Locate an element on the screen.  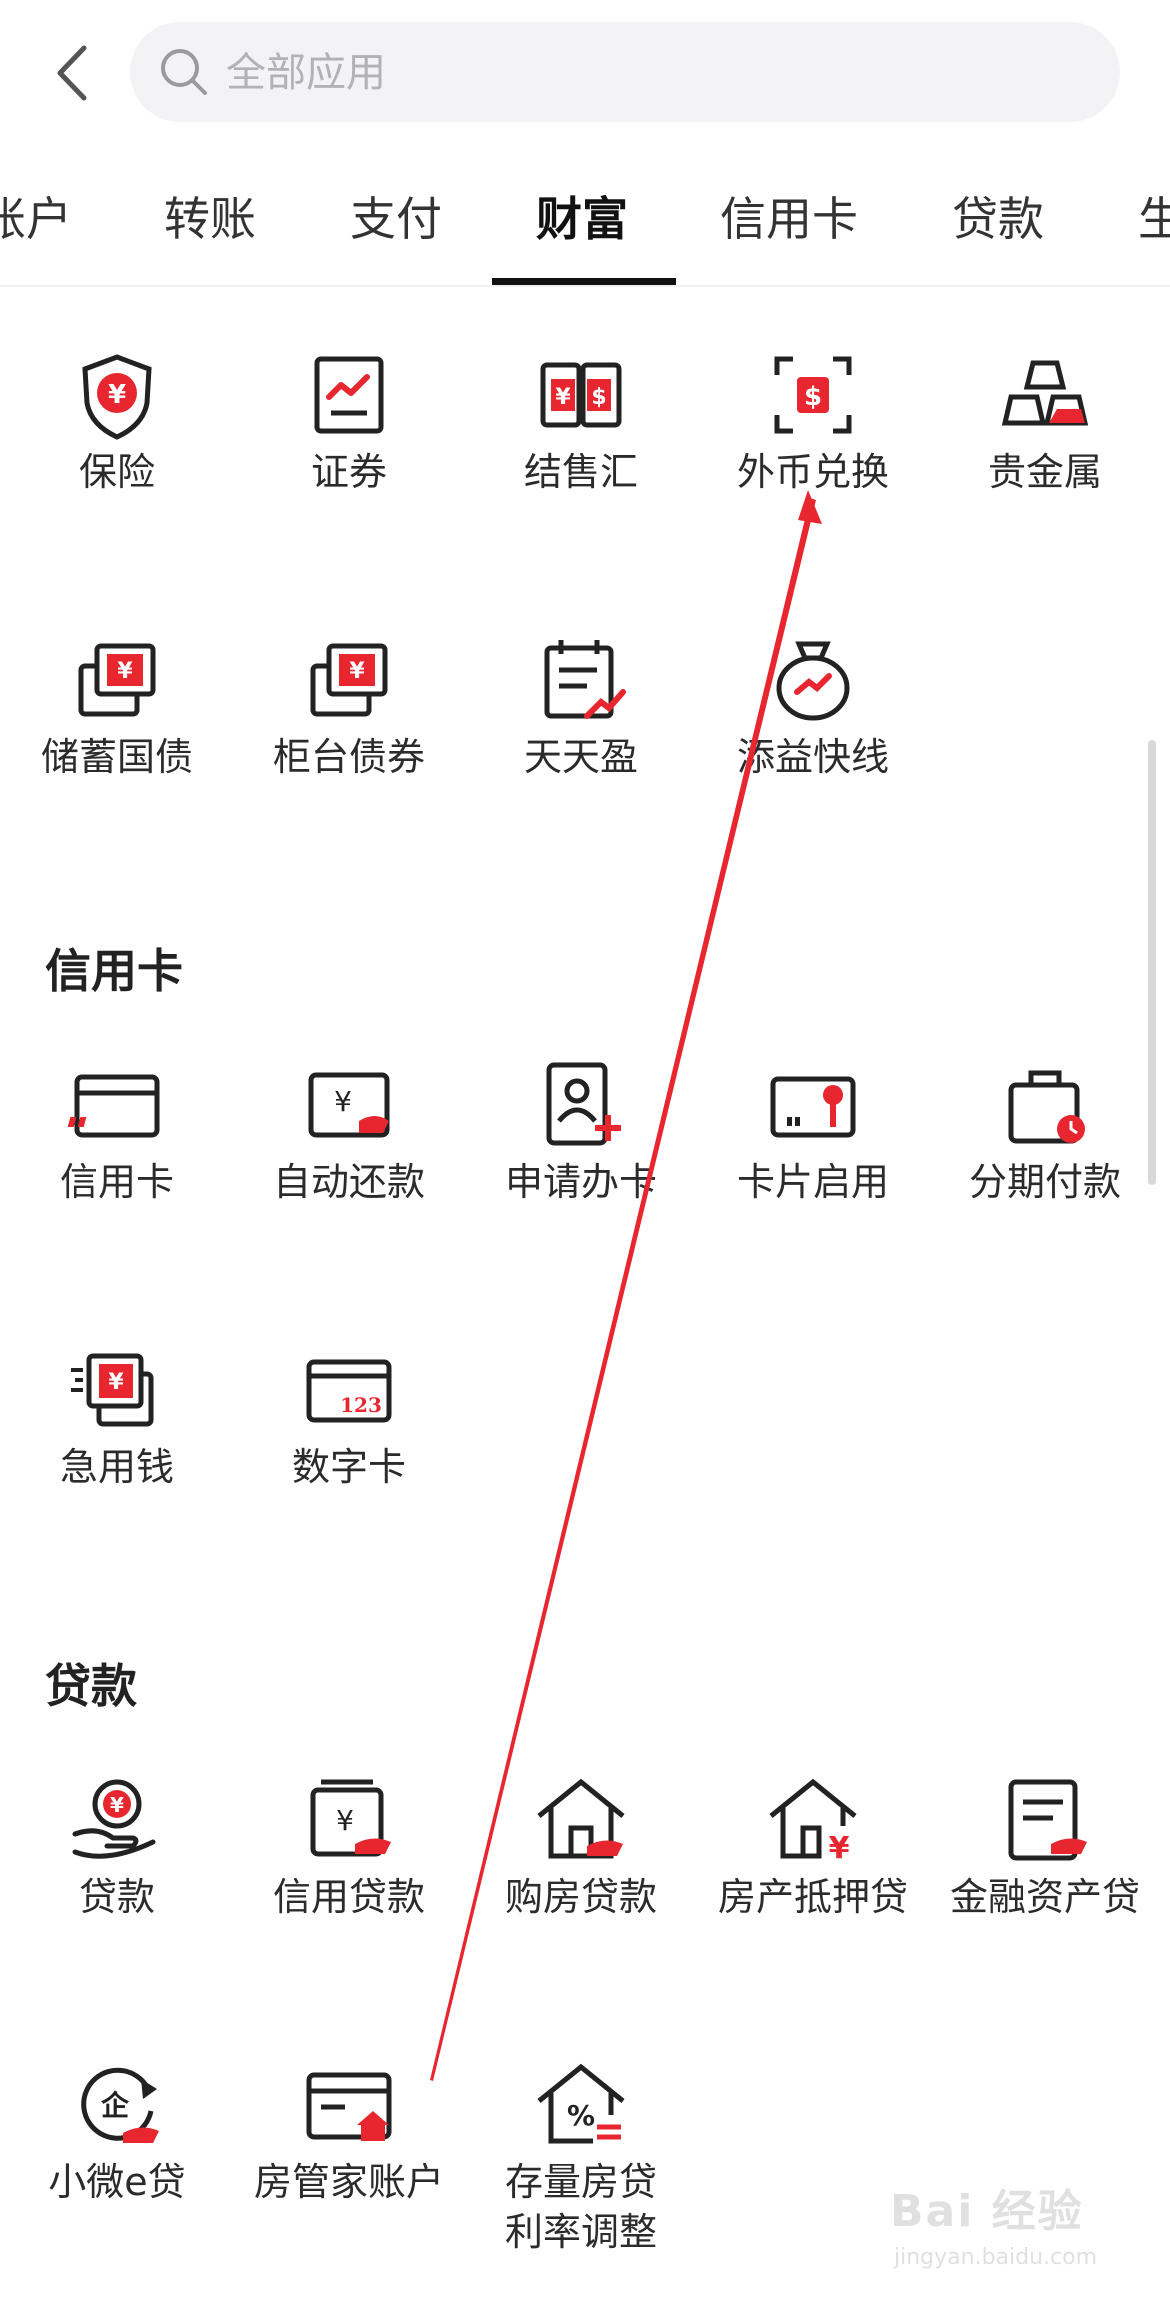
app-label: 外币兑换 is located at coordinates (812, 472).